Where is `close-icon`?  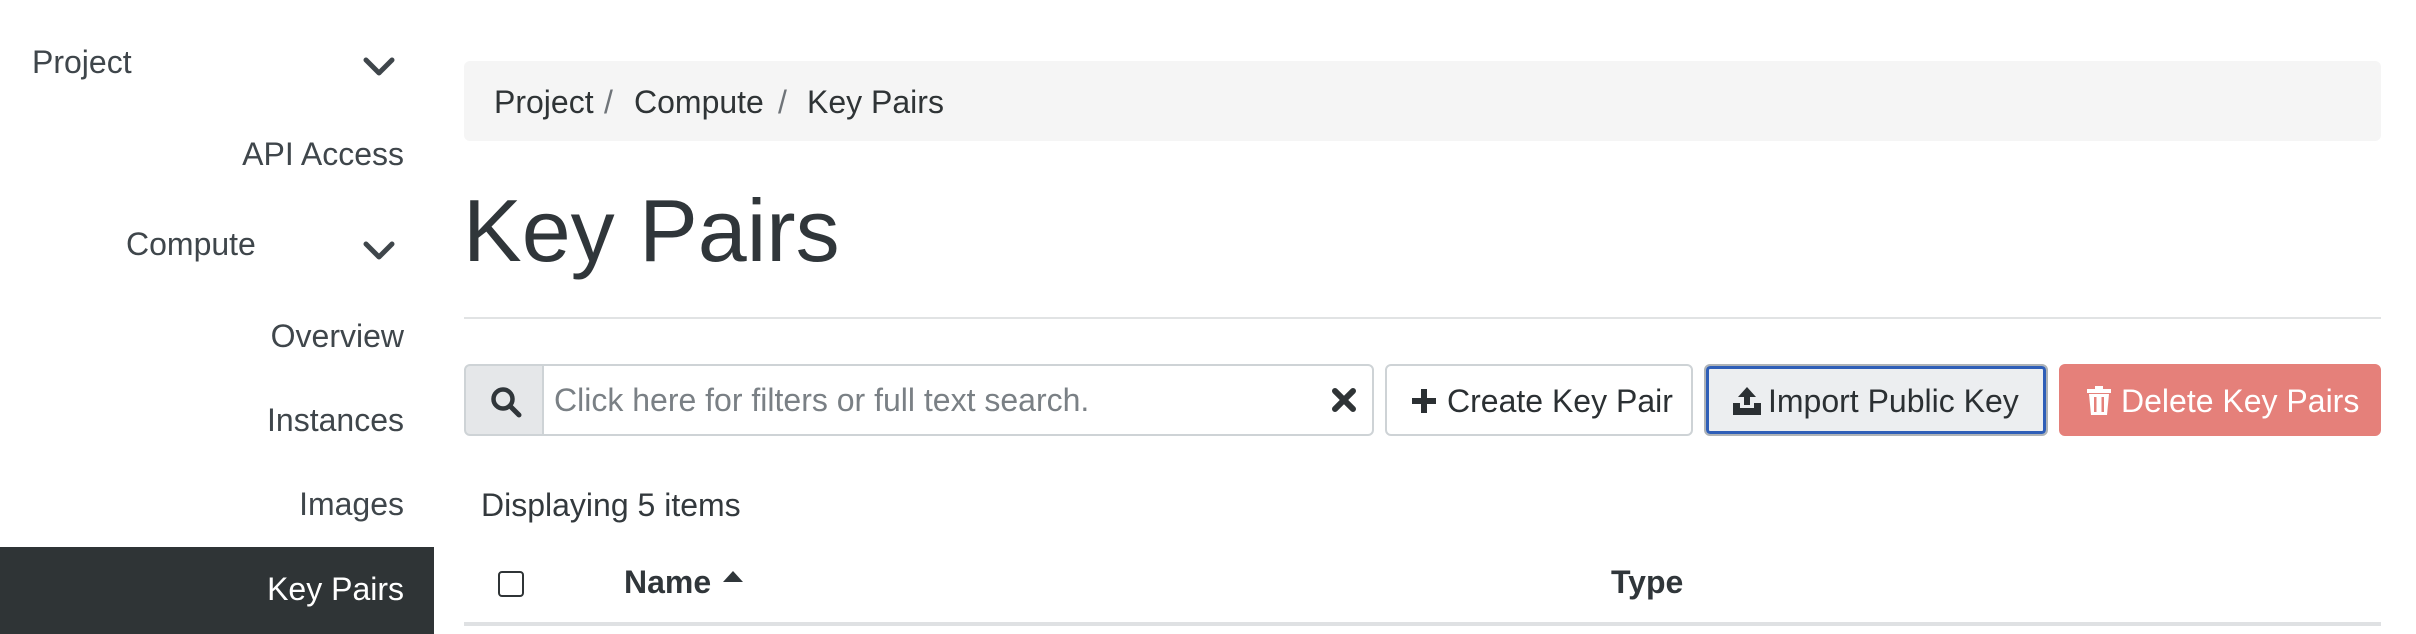
close-icon is located at coordinates (1344, 400).